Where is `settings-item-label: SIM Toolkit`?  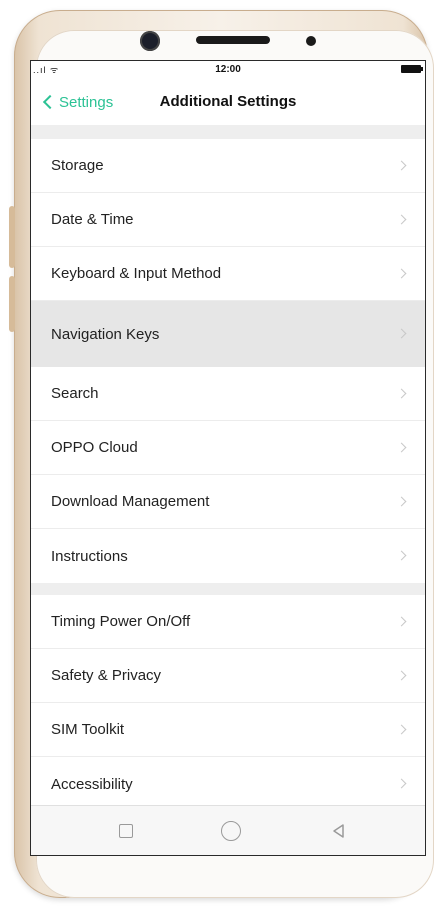 settings-item-label: SIM Toolkit is located at coordinates (88, 729).